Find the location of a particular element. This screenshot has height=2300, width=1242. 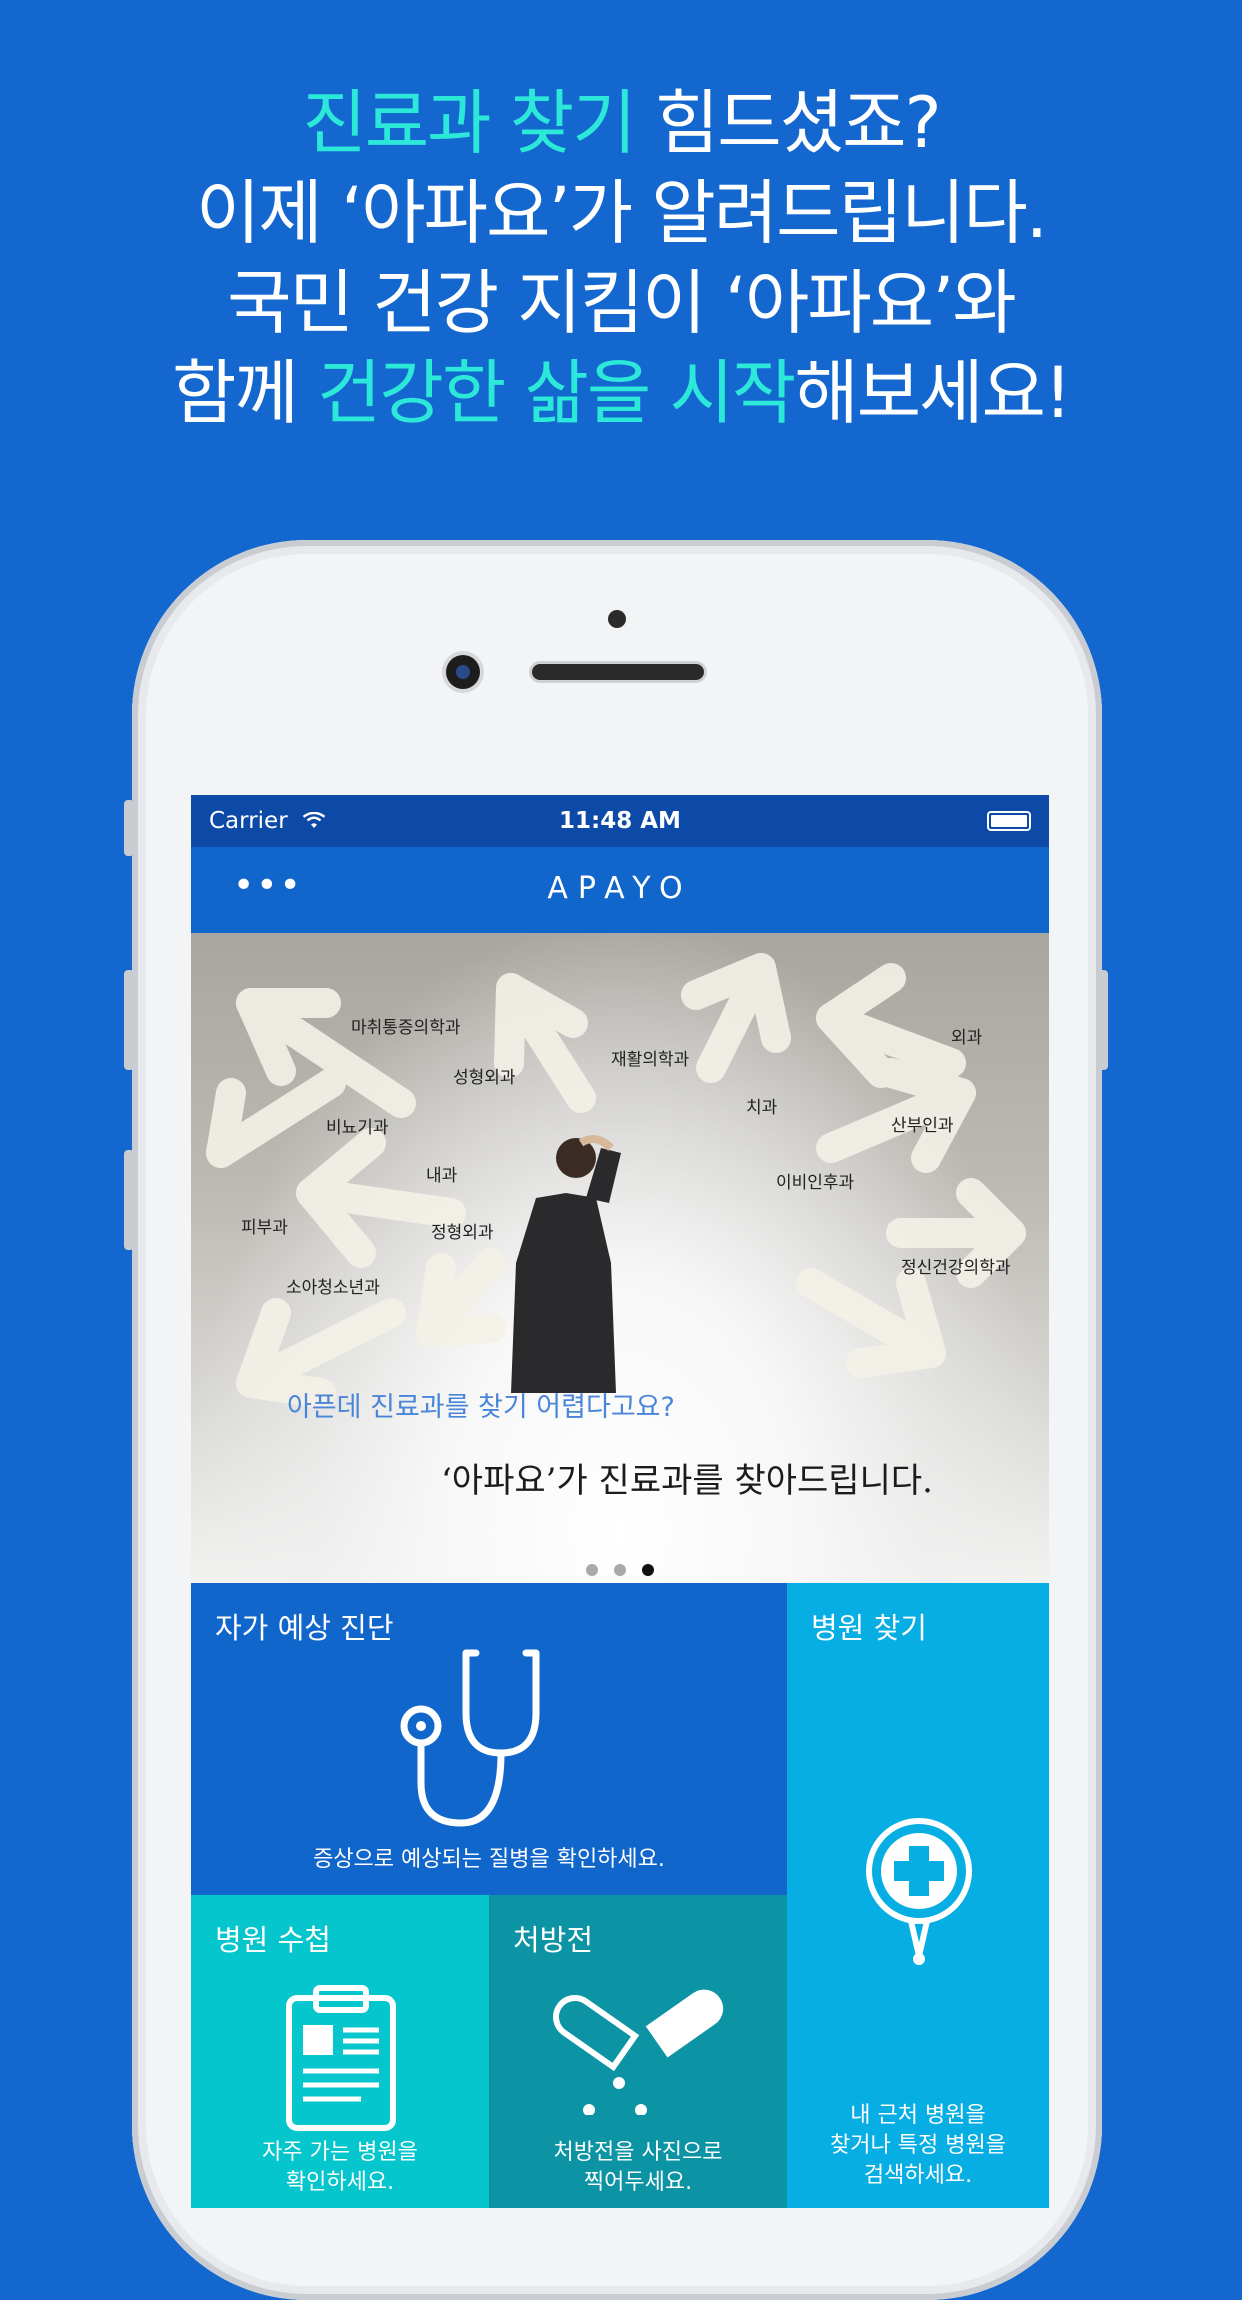

tile-title: 병원 수첩 is located at coordinates (273, 1940).